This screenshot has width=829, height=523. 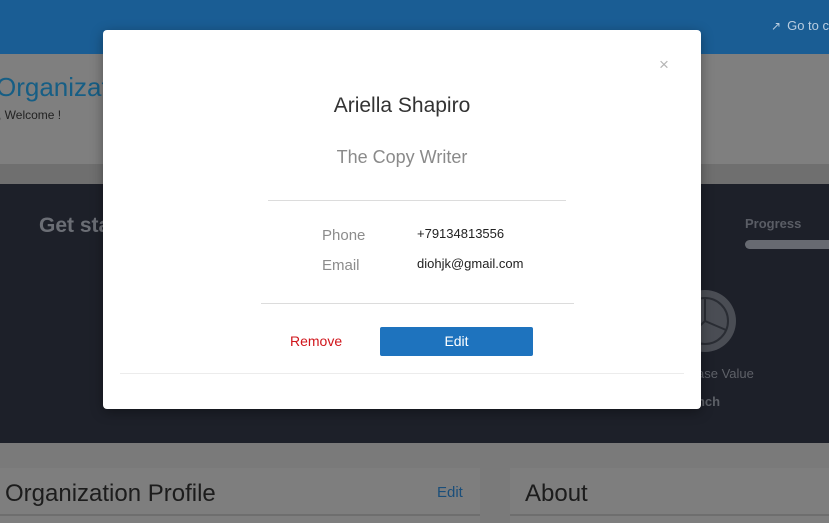 What do you see at coordinates (808, 25) in the screenshot?
I see `goto-label: Go to c` at bounding box center [808, 25].